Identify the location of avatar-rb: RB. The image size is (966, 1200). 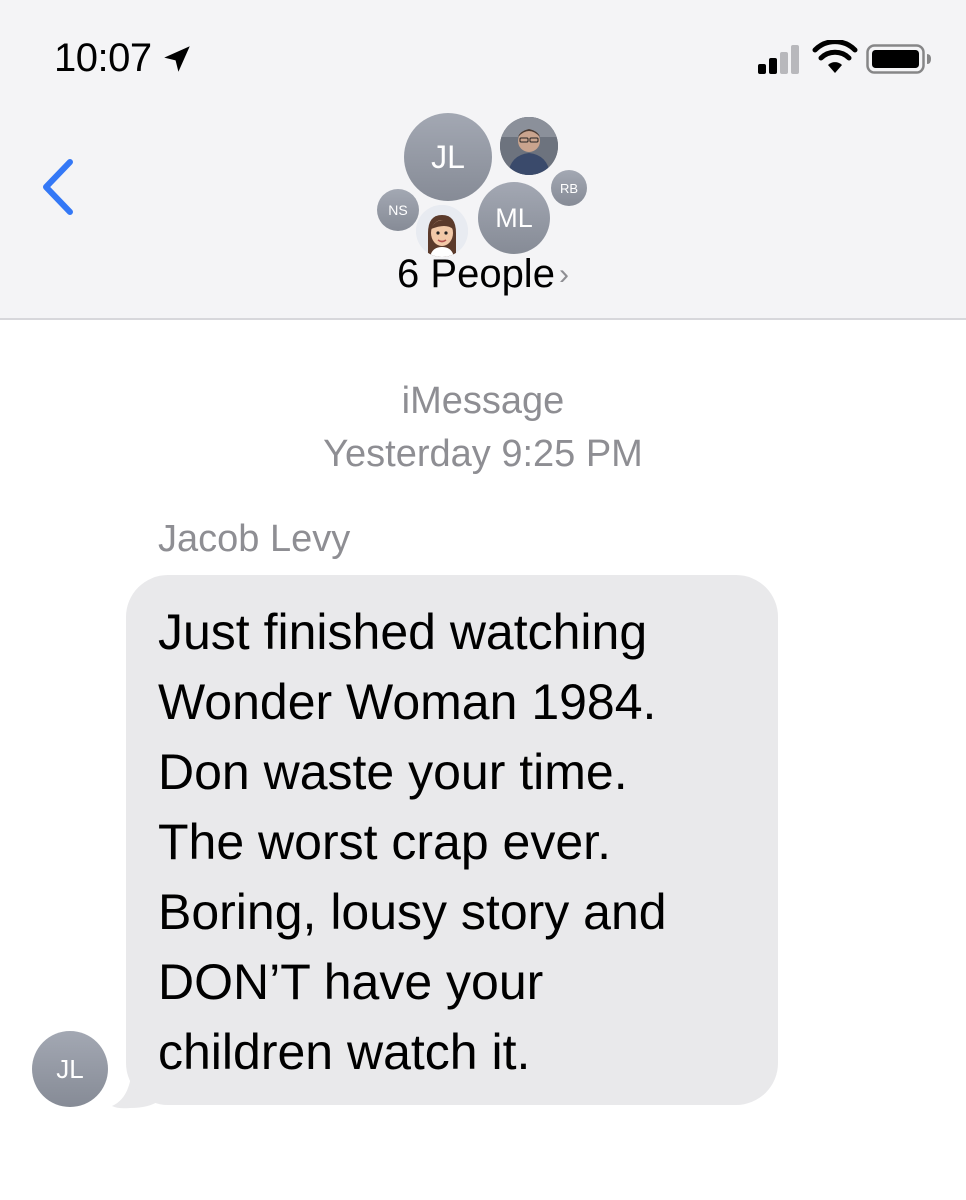
(569, 188).